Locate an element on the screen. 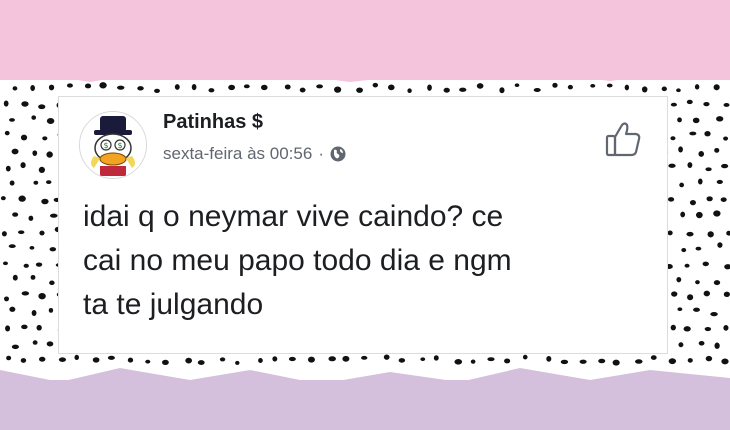 This screenshot has width=730, height=430. avatar: $ $ is located at coordinates (113, 145).